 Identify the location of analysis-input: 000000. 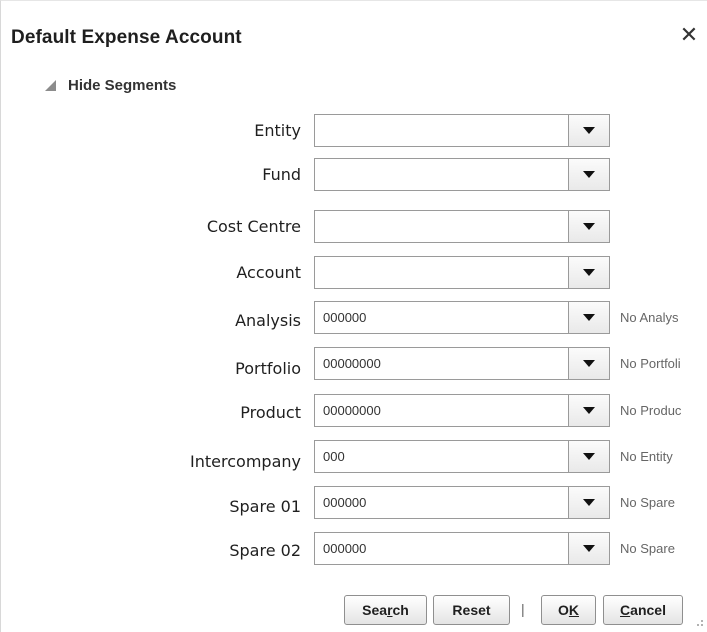
(442, 317).